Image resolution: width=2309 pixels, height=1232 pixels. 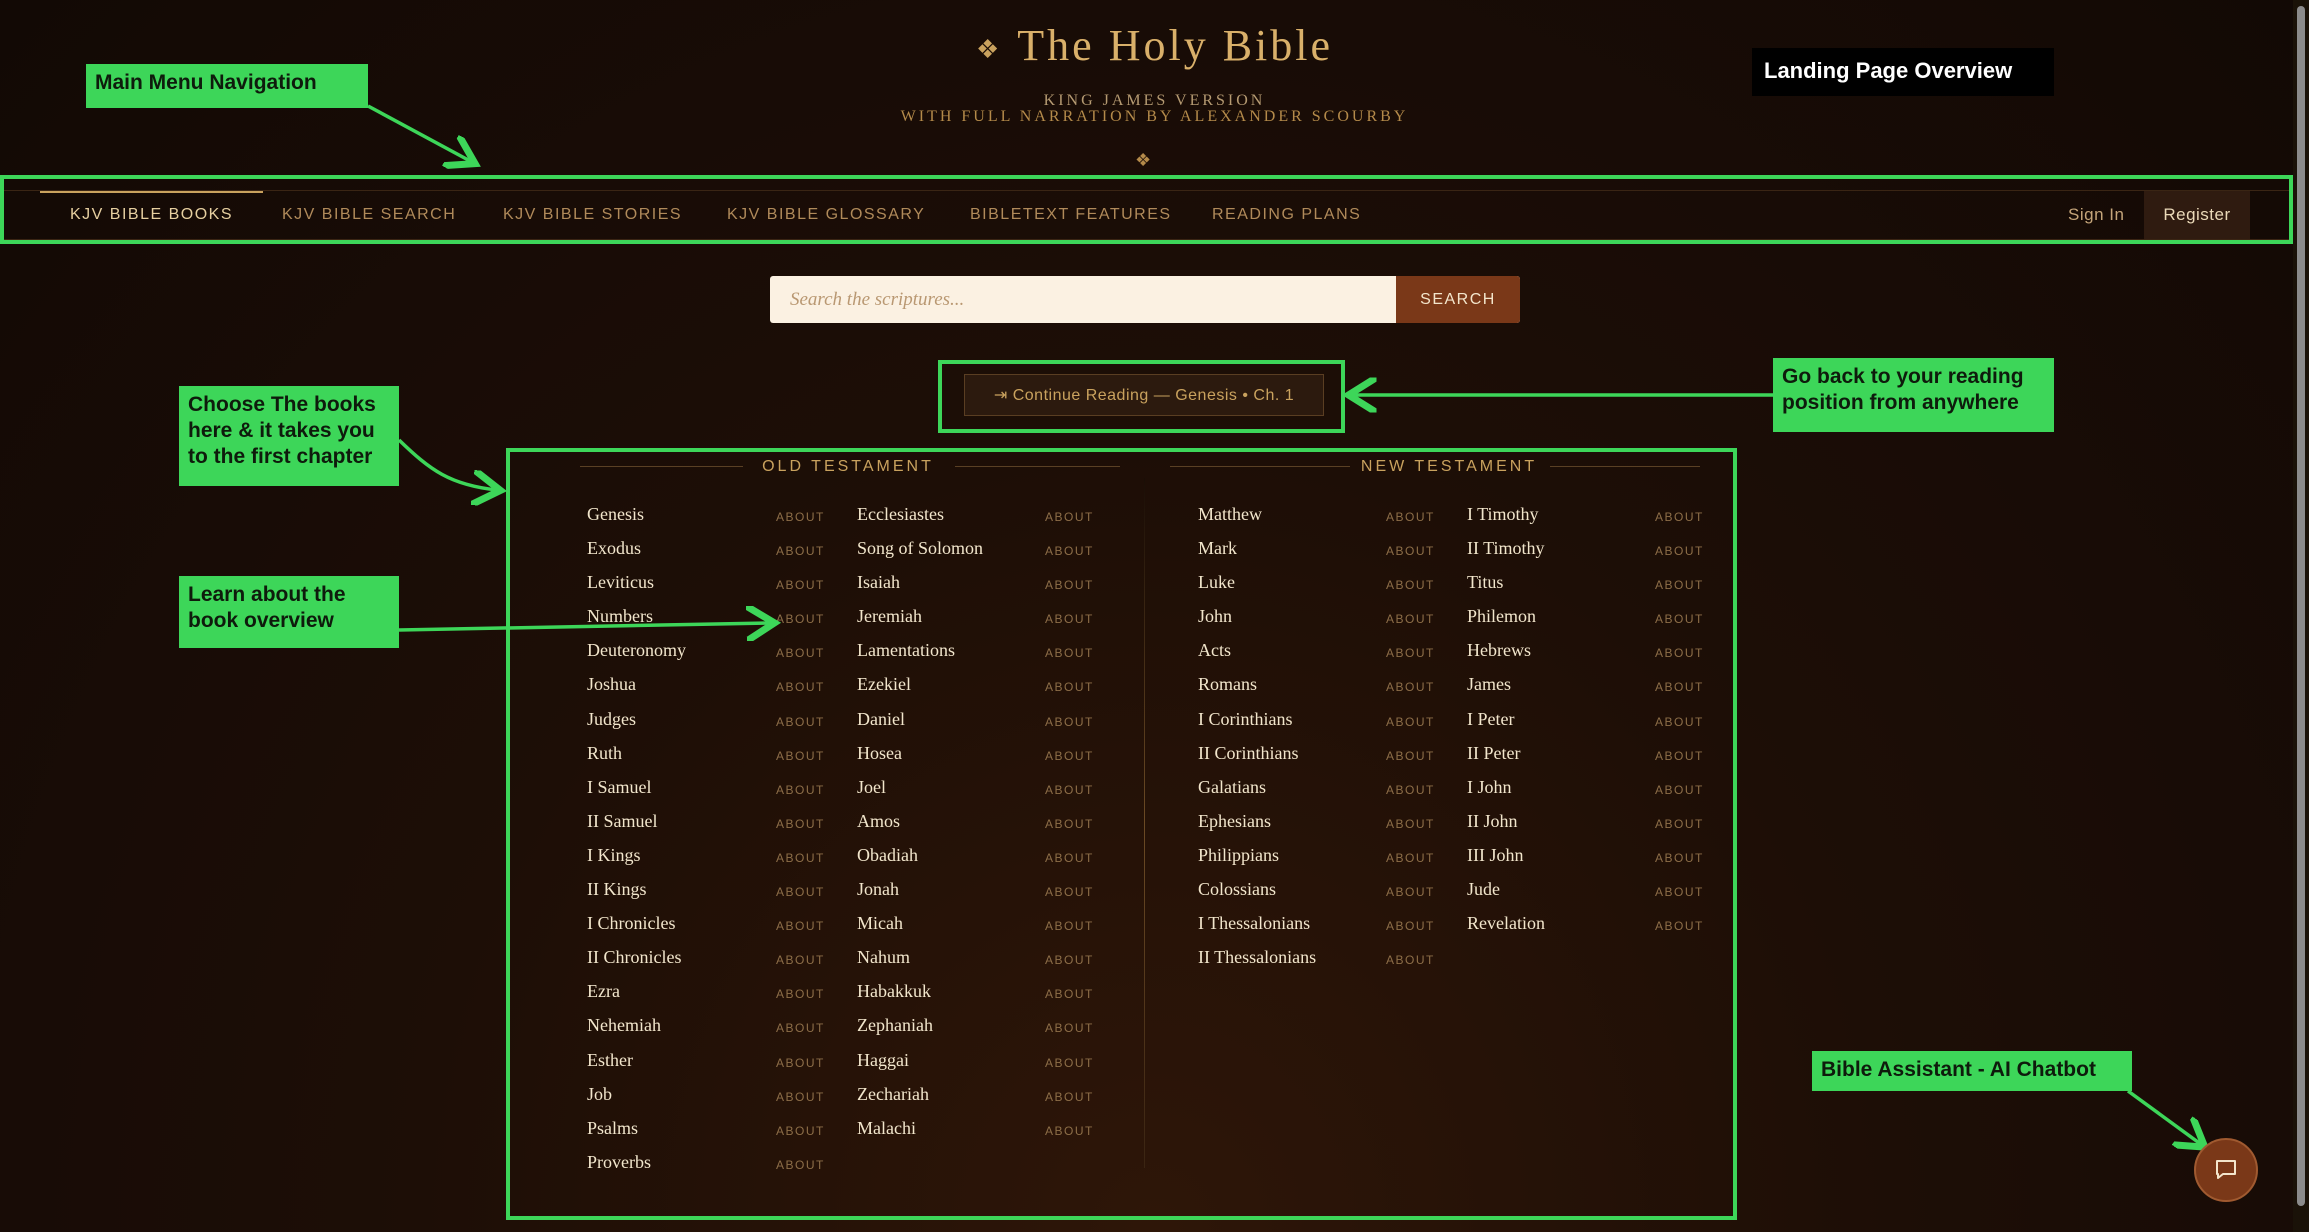 I want to click on main-menu-highlight, so click(x=1146, y=209).